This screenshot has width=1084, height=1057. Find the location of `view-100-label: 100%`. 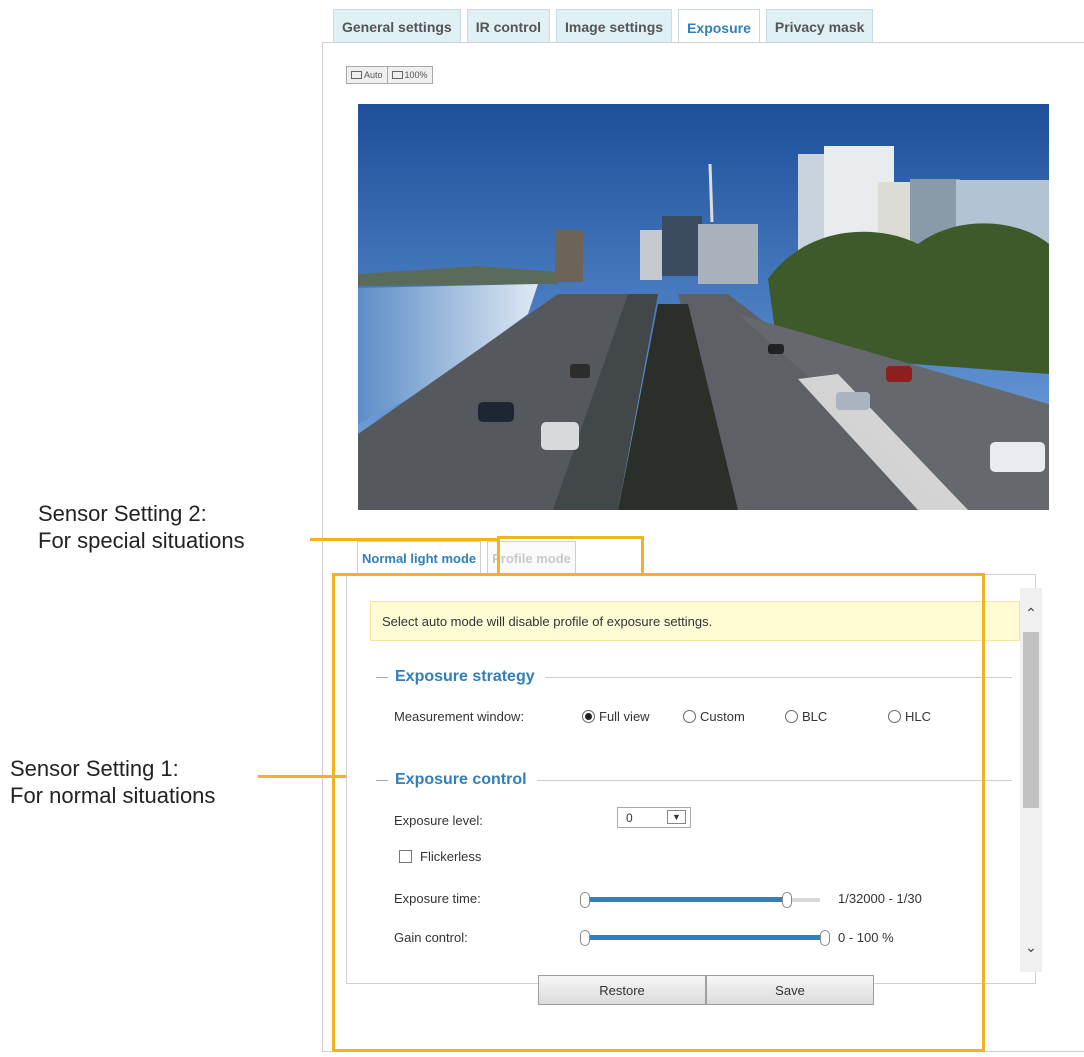

view-100-label: 100% is located at coordinates (416, 75).